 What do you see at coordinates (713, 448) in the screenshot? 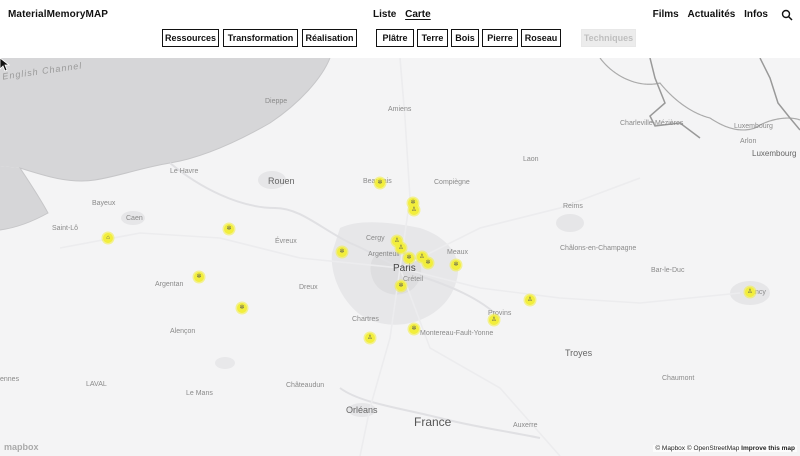
I see `attribution-osm: © OpenStreetMap` at bounding box center [713, 448].